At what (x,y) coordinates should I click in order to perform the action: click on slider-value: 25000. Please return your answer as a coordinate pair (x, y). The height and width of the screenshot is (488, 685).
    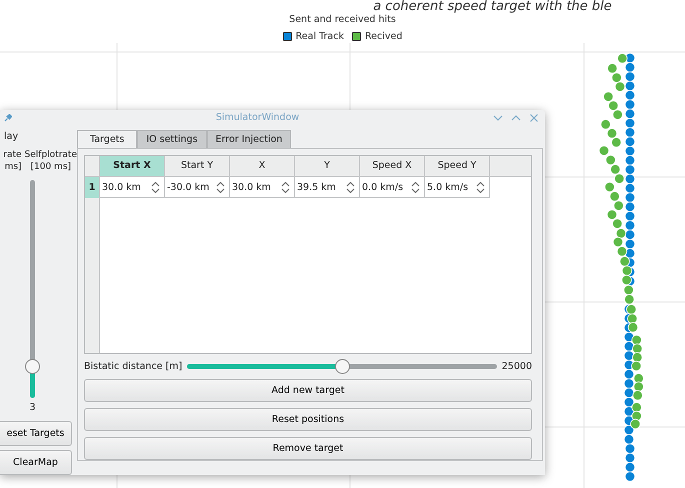
    Looking at the image, I should click on (517, 366).